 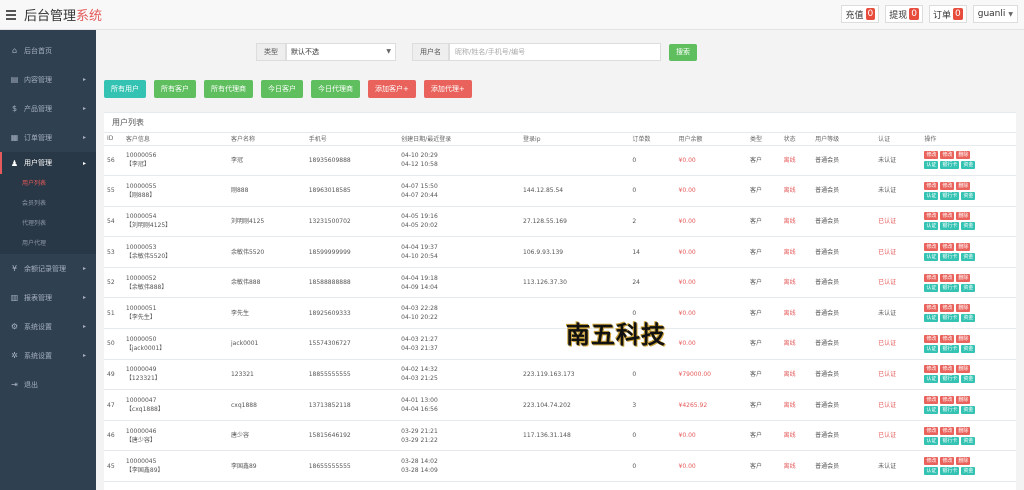 I want to click on column-header: 登录ip, so click(x=575, y=139).